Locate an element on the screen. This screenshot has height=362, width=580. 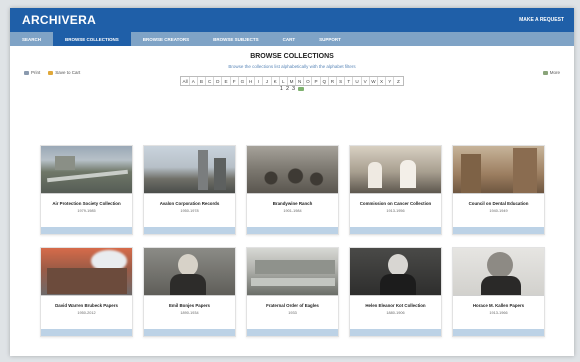
filter-letter: I is located at coordinates (259, 81).